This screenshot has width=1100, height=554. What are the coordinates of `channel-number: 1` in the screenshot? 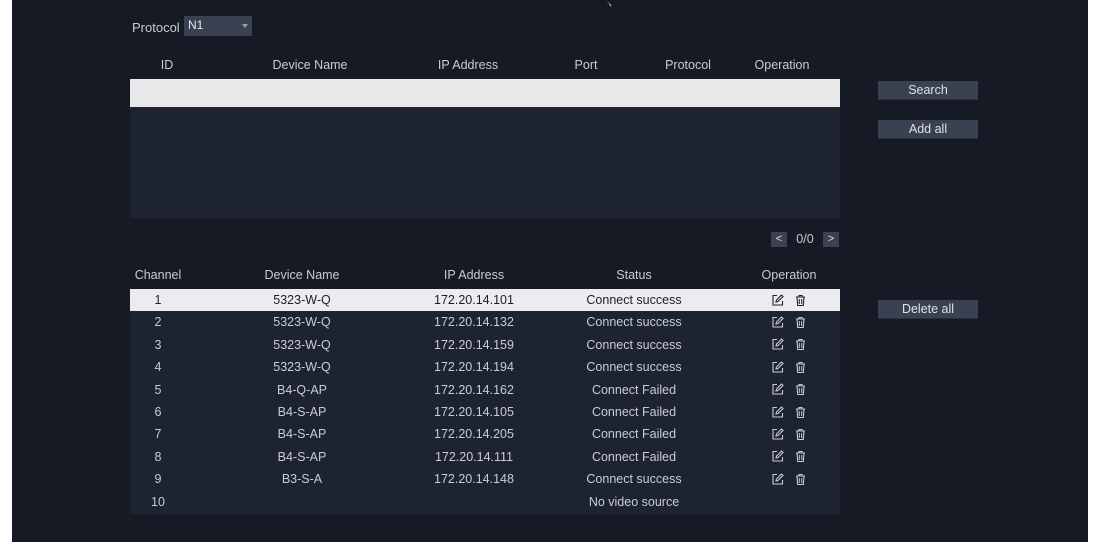 It's located at (158, 300).